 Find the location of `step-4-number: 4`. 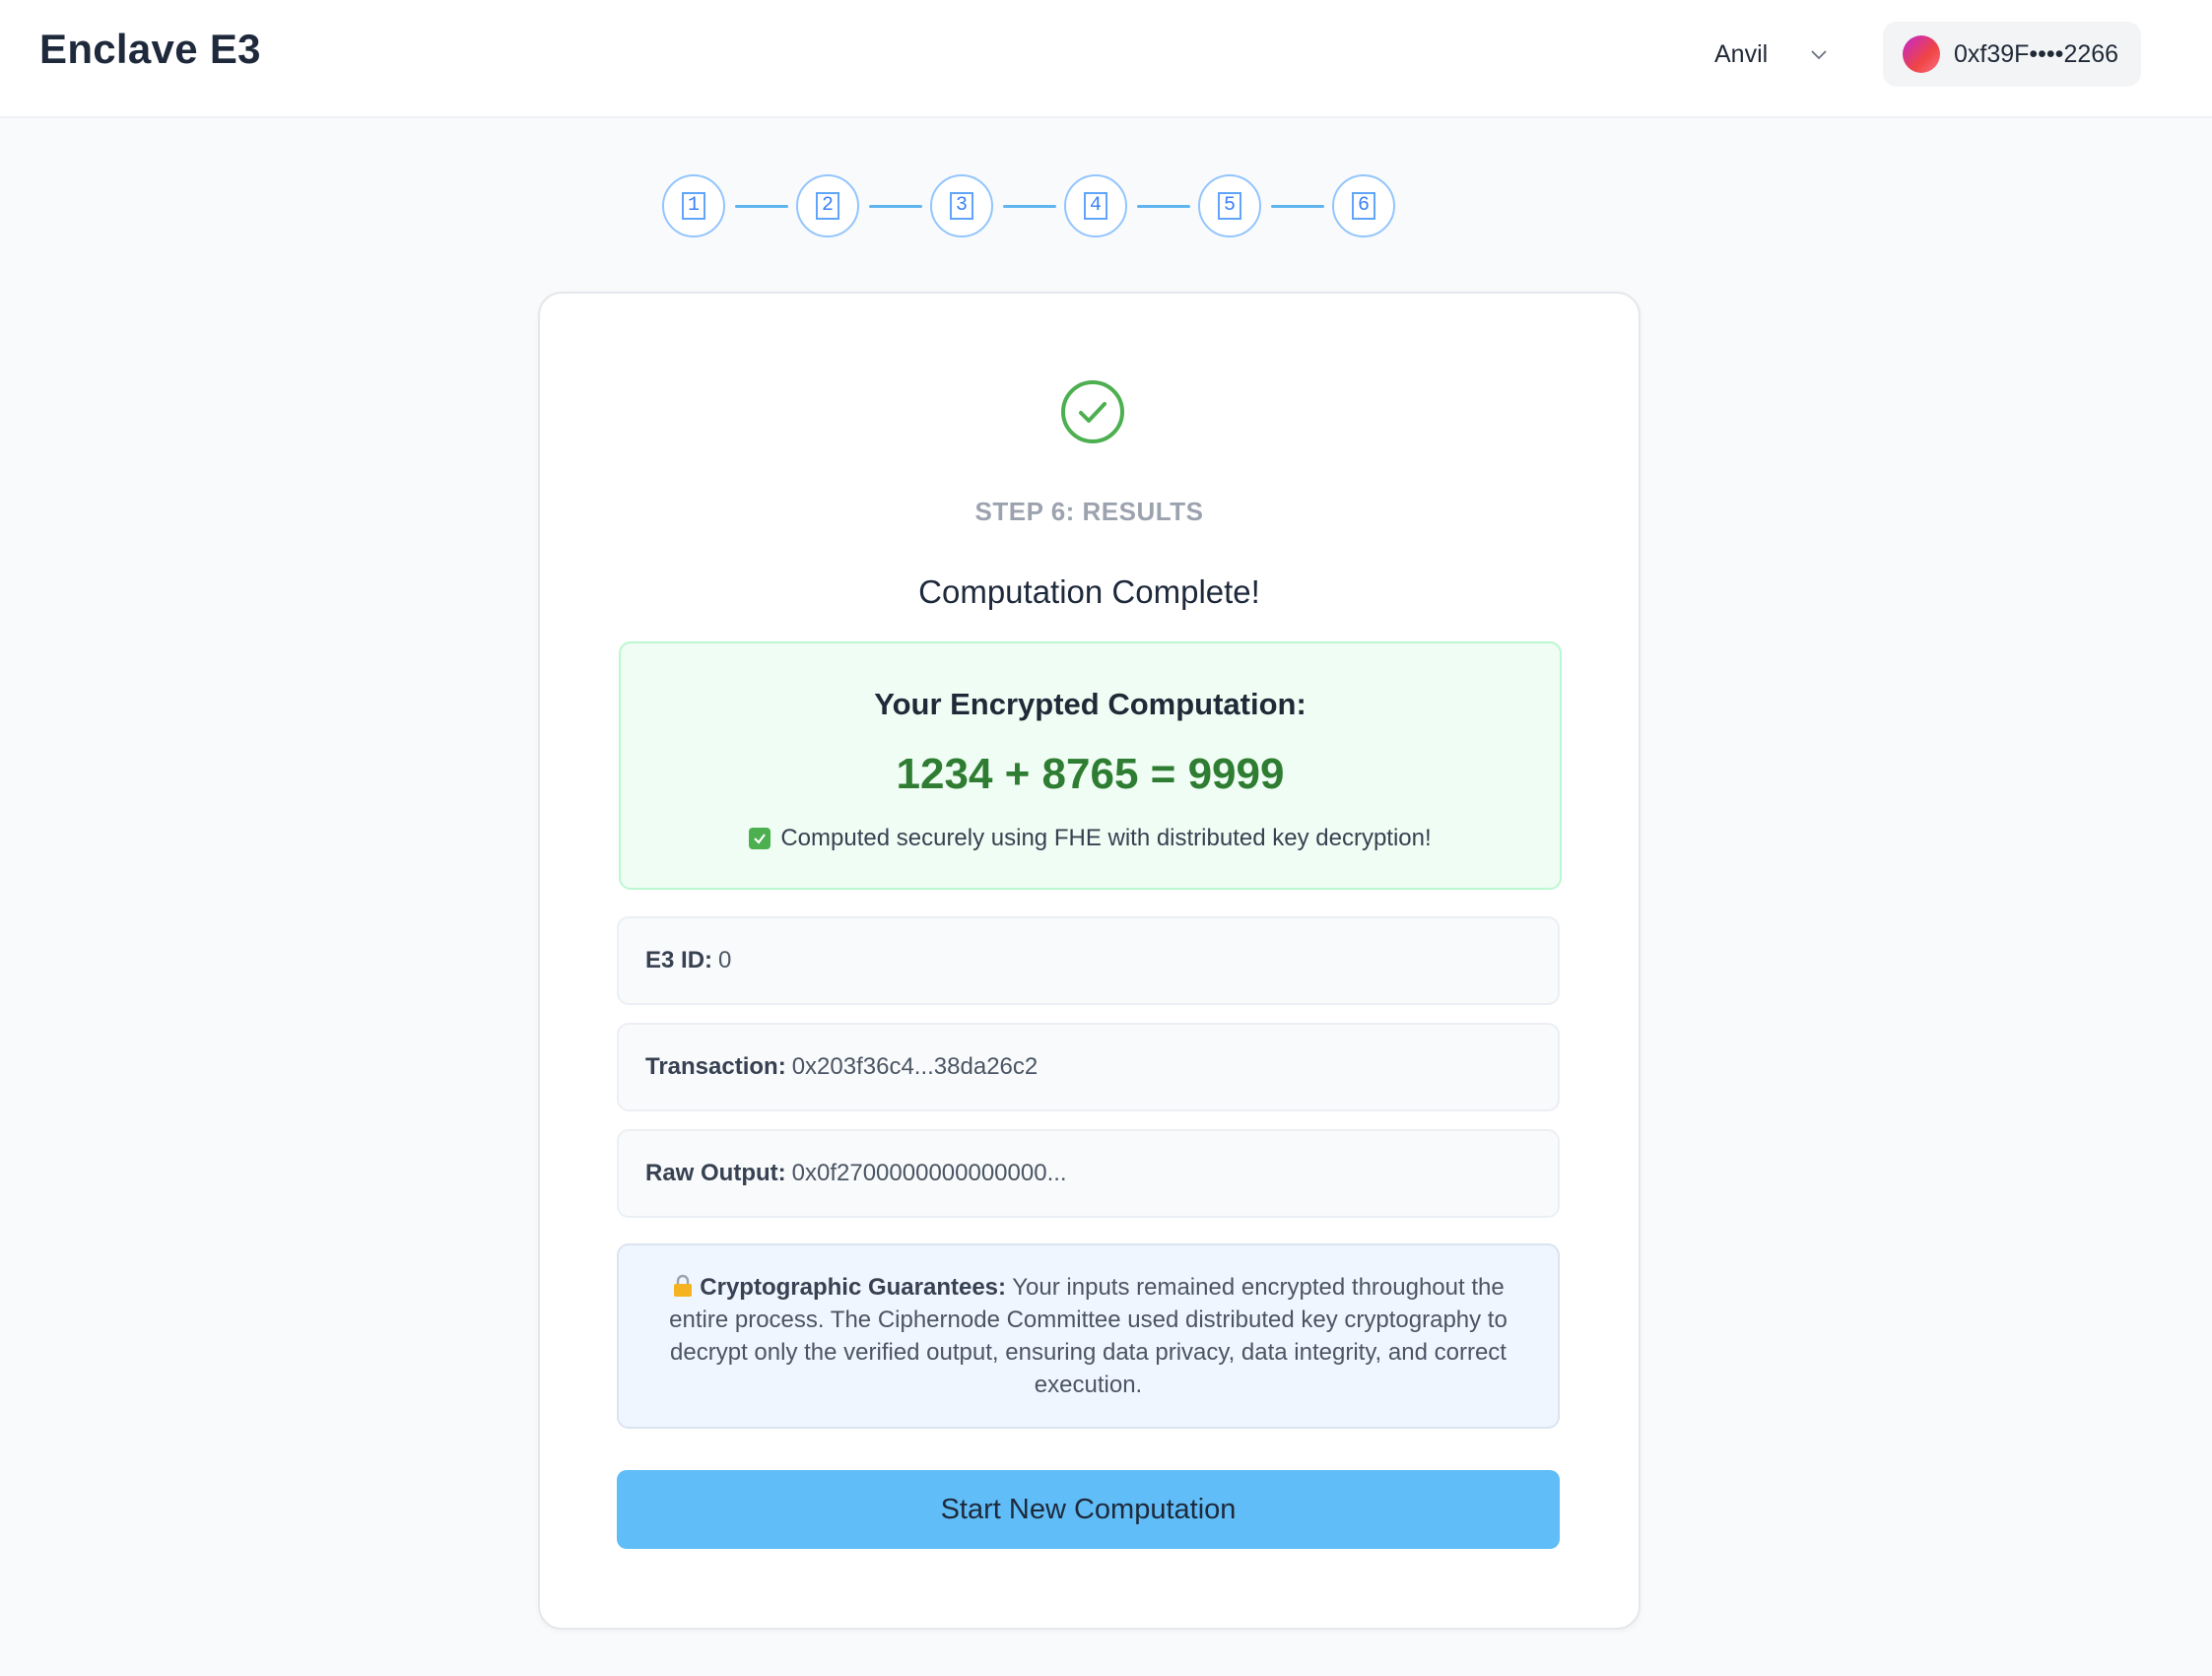

step-4-number: 4 is located at coordinates (1095, 206).